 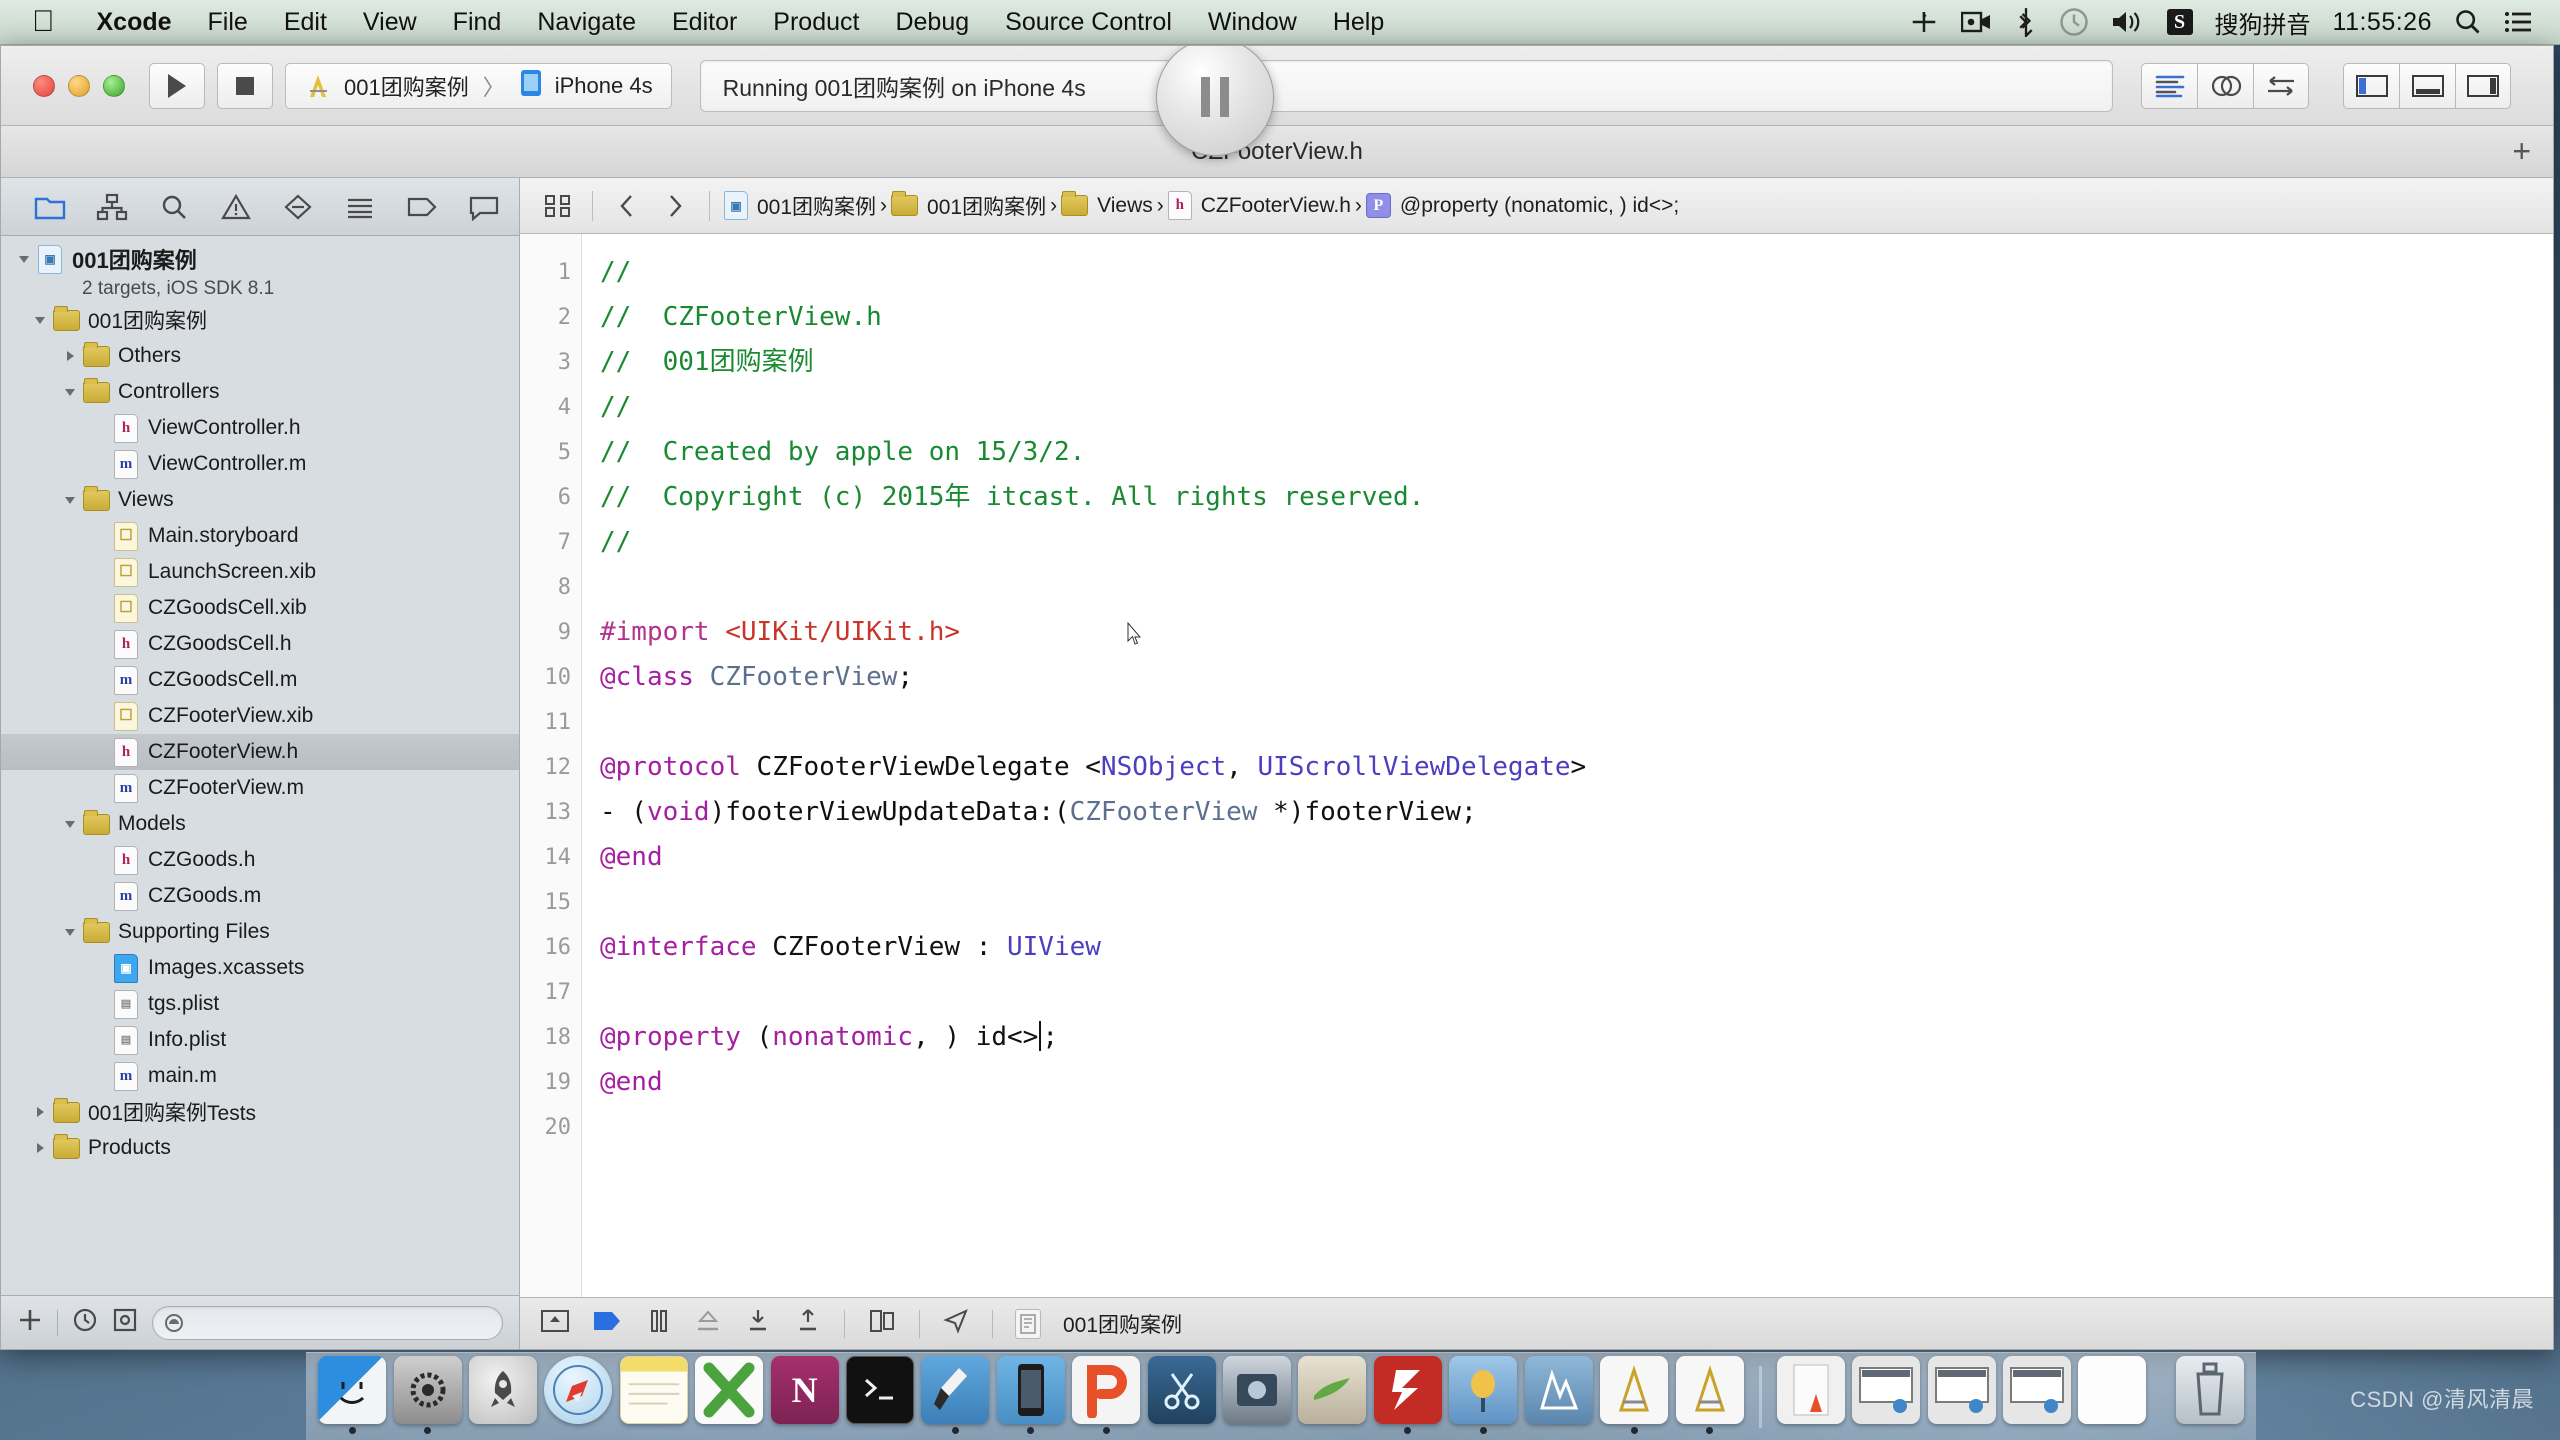 What do you see at coordinates (260, 1112) in the screenshot?
I see `tree-row-001-tests: 001团购案例Tests` at bounding box center [260, 1112].